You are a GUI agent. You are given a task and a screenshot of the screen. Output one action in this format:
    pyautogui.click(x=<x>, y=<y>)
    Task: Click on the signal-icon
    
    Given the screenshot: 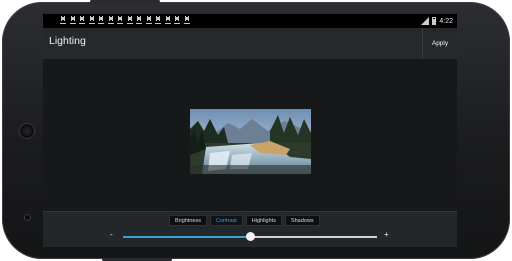 What is the action you would take?
    pyautogui.click(x=425, y=21)
    